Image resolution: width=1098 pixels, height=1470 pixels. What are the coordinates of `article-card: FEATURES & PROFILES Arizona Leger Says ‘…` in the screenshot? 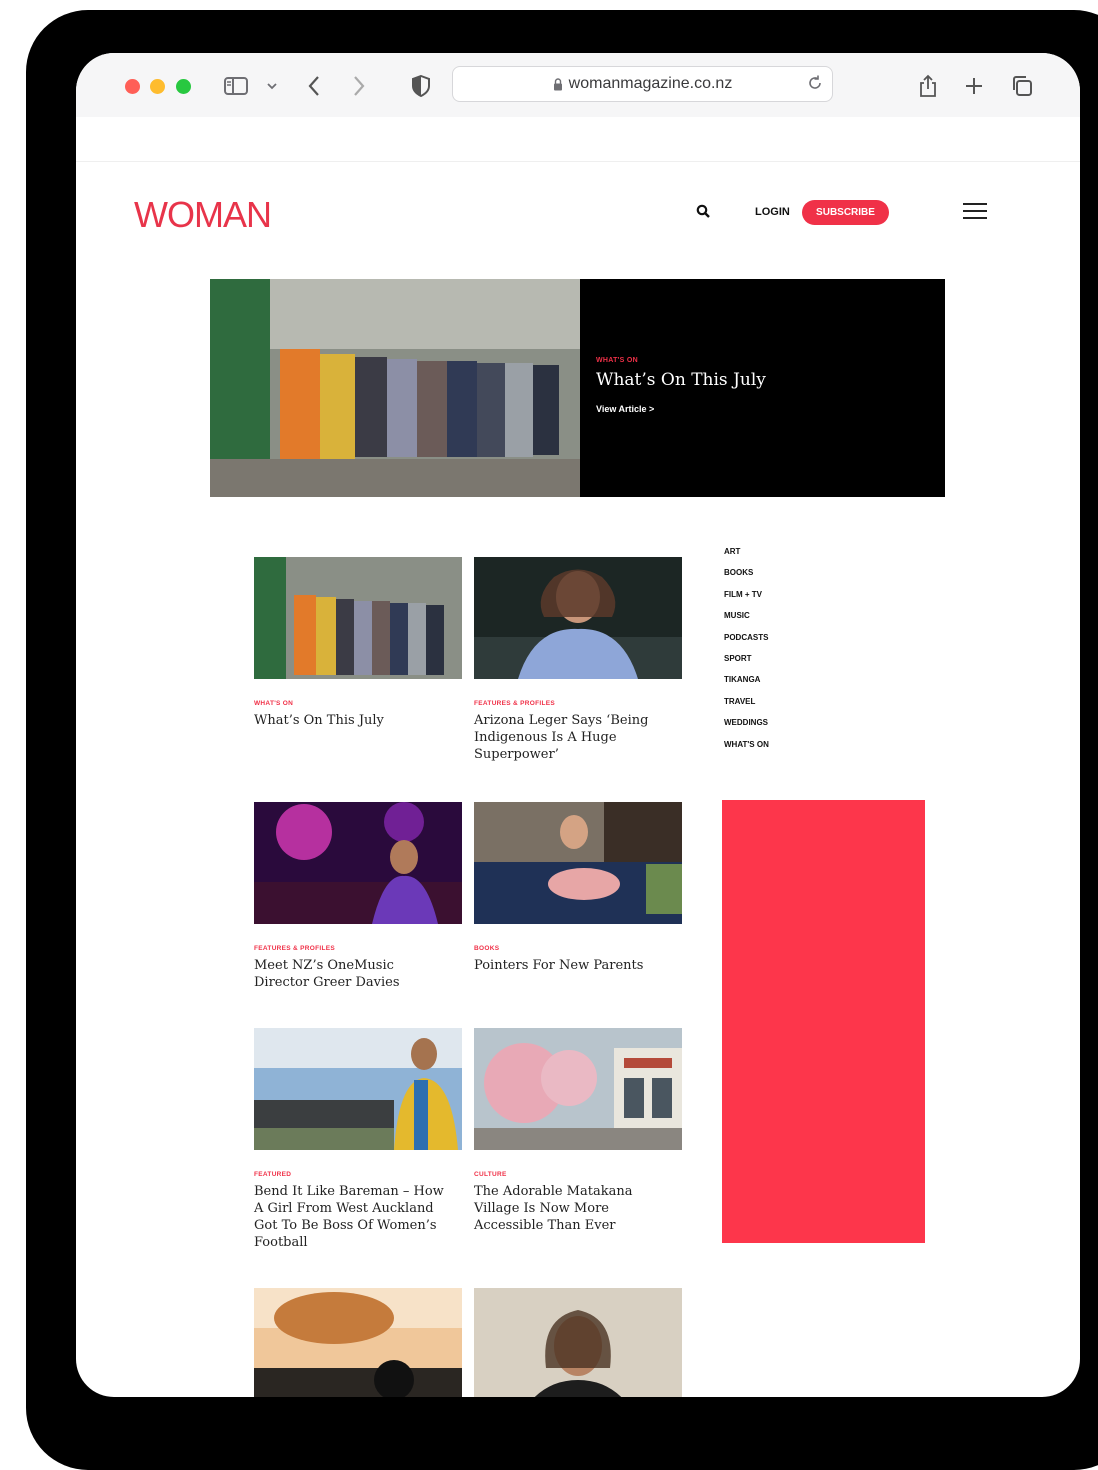 It's located at (579, 660).